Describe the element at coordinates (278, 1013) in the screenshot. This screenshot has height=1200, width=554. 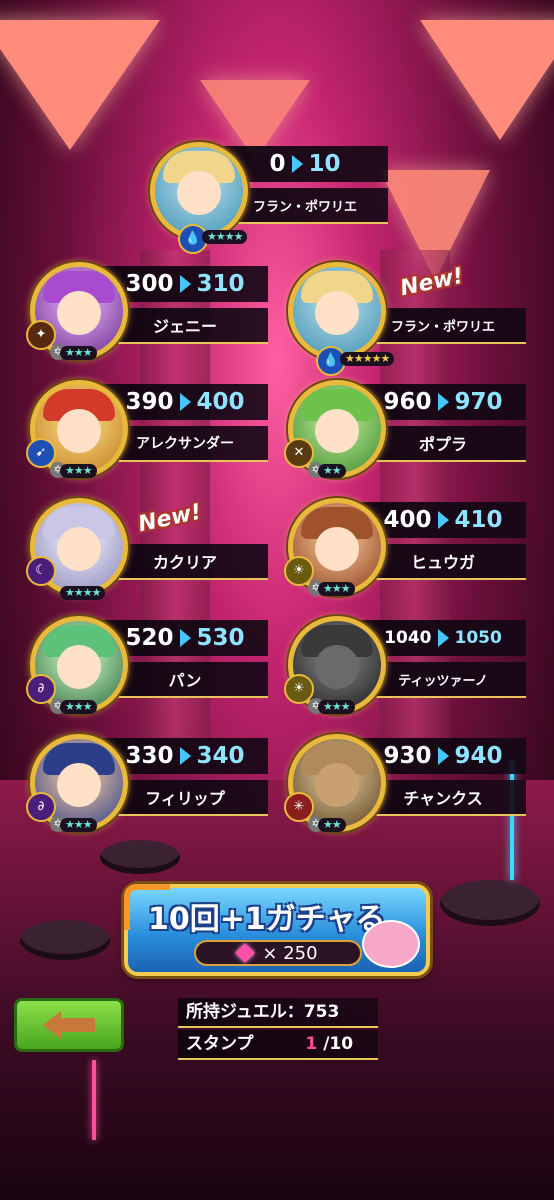
I see `jewel-count: 所持ジュエル：753` at that location.